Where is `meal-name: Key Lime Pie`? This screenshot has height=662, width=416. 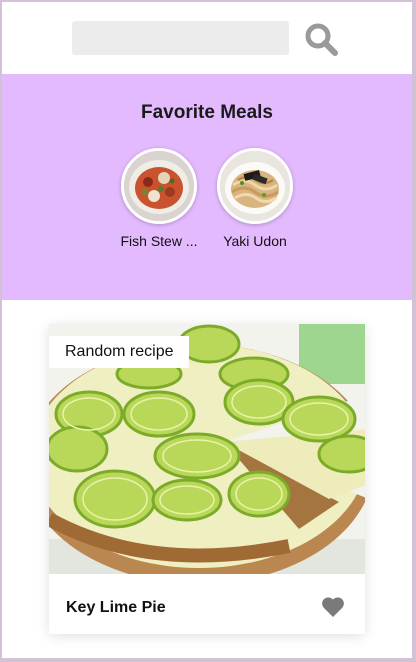 meal-name: Key Lime Pie is located at coordinates (116, 607).